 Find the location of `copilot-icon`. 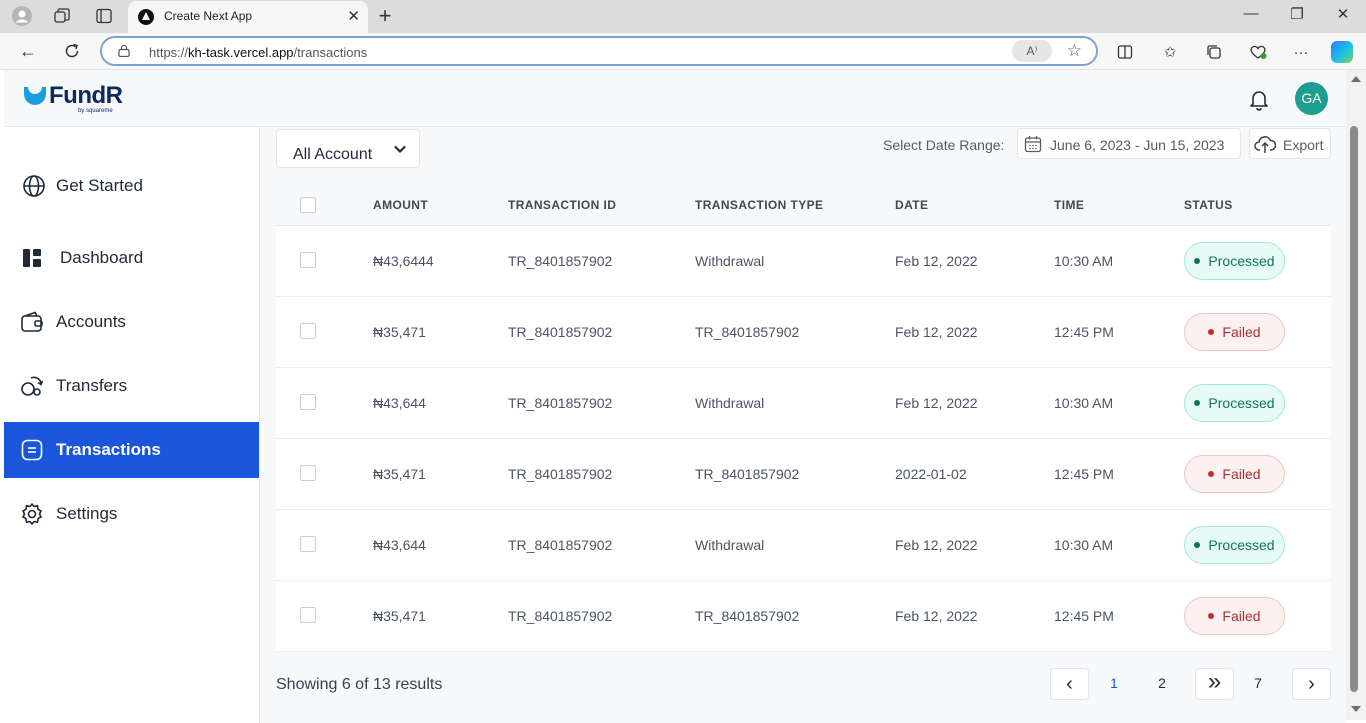

copilot-icon is located at coordinates (1342, 52).